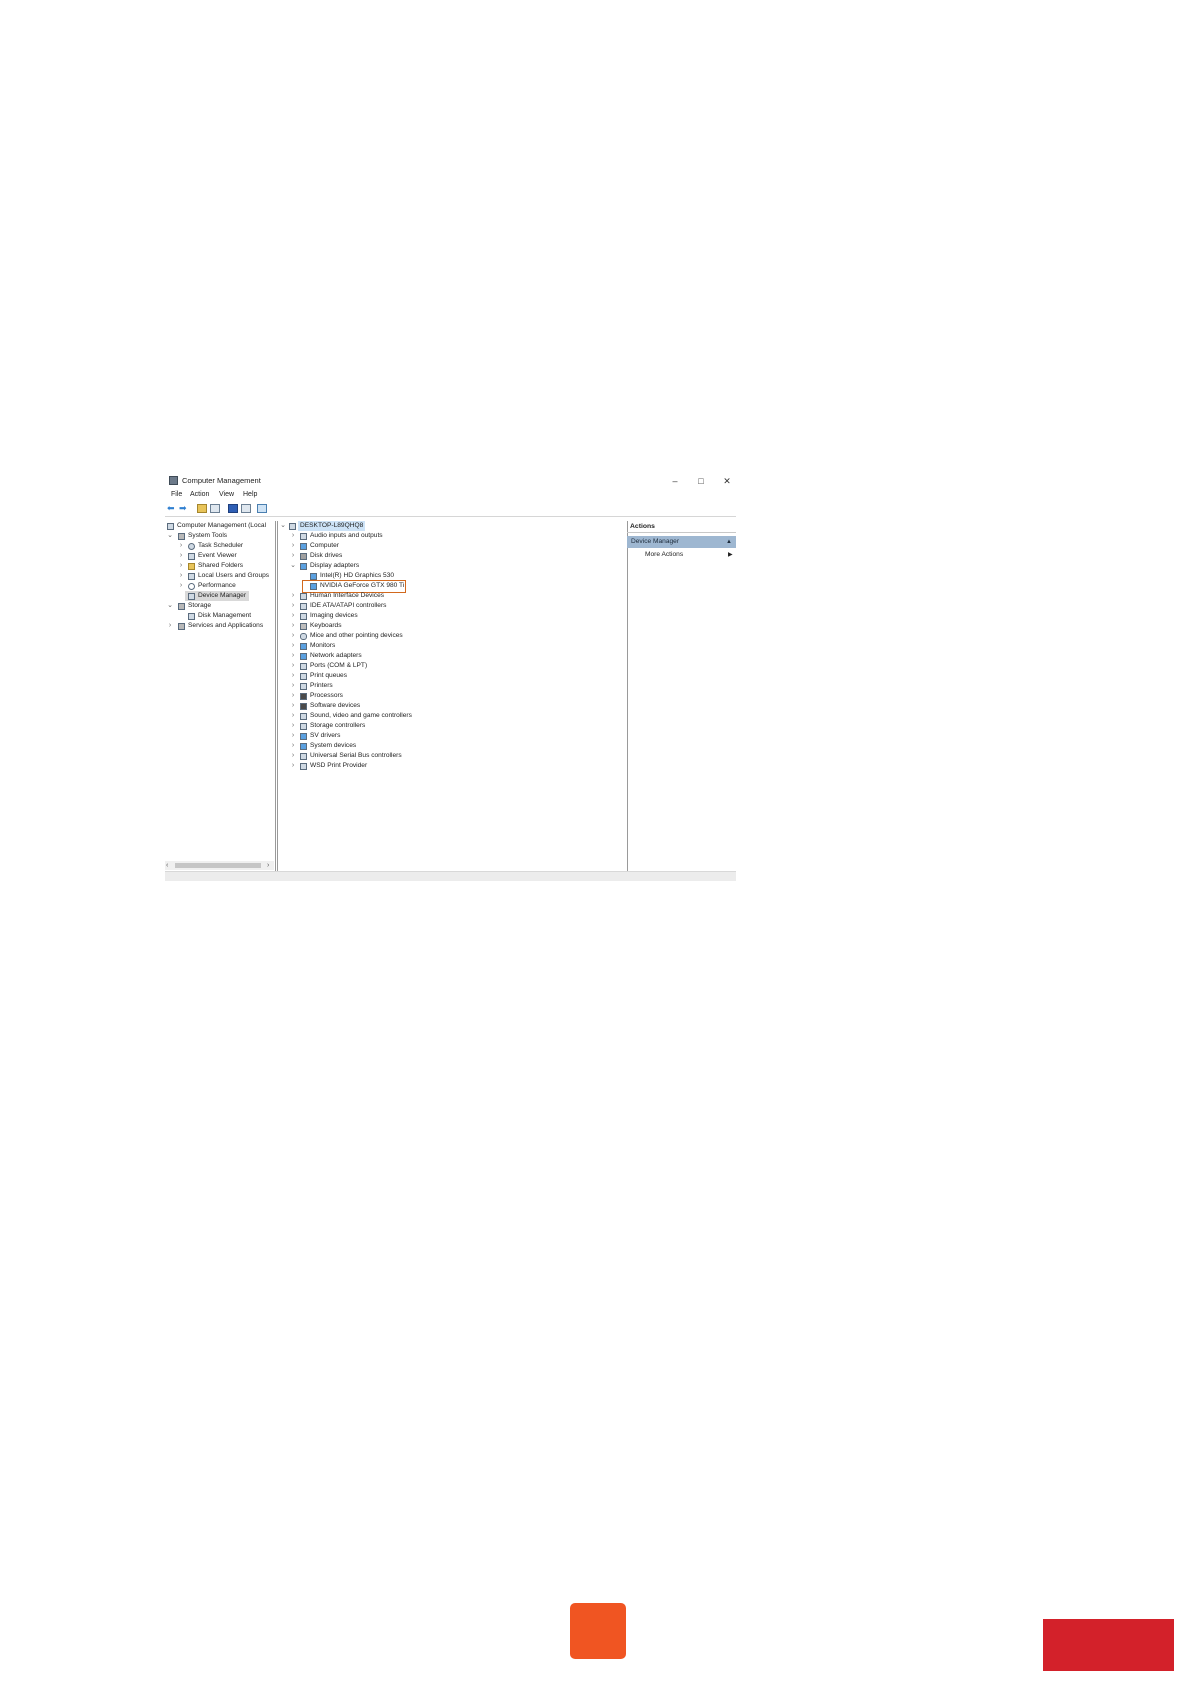  What do you see at coordinates (303, 636) in the screenshot?
I see `mouse-icon` at bounding box center [303, 636].